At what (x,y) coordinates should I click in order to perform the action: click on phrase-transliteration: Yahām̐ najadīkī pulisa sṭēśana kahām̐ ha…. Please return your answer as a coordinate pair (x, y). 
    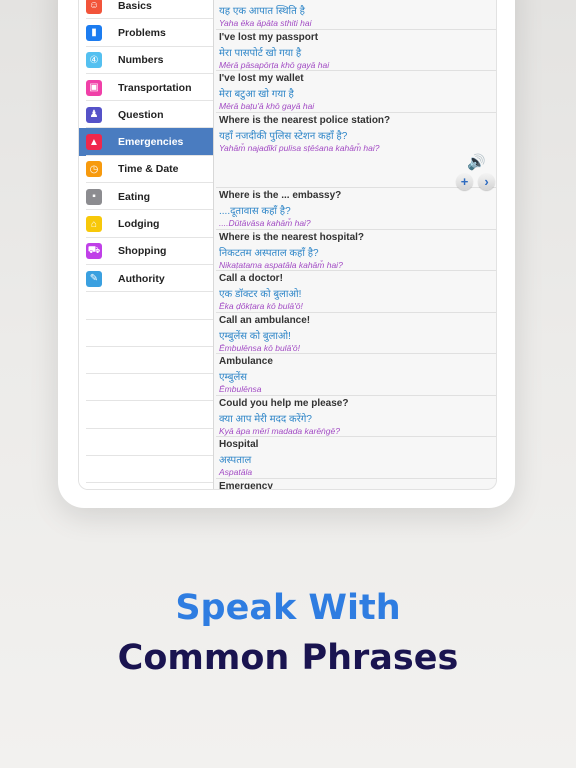
    Looking at the image, I should click on (299, 147).